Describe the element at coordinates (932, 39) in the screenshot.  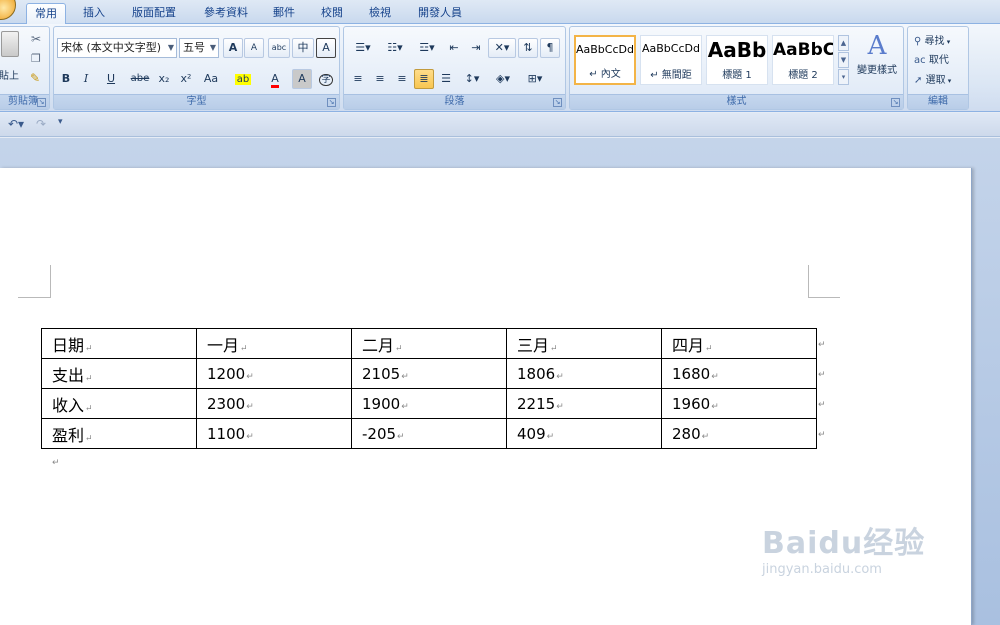
I see `find-button: ⚲ 尋找 ▾` at that location.